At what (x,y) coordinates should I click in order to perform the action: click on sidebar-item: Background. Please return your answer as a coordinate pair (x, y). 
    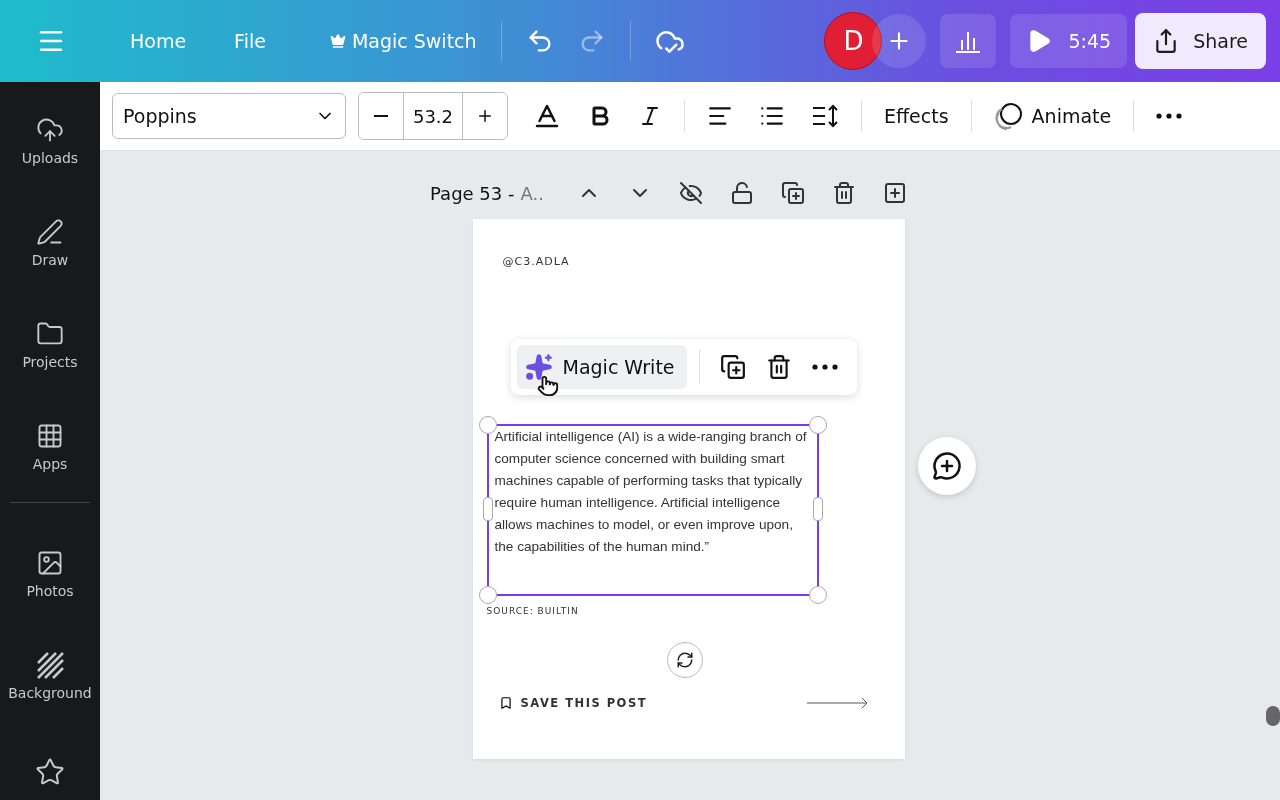
    Looking at the image, I should click on (50, 676).